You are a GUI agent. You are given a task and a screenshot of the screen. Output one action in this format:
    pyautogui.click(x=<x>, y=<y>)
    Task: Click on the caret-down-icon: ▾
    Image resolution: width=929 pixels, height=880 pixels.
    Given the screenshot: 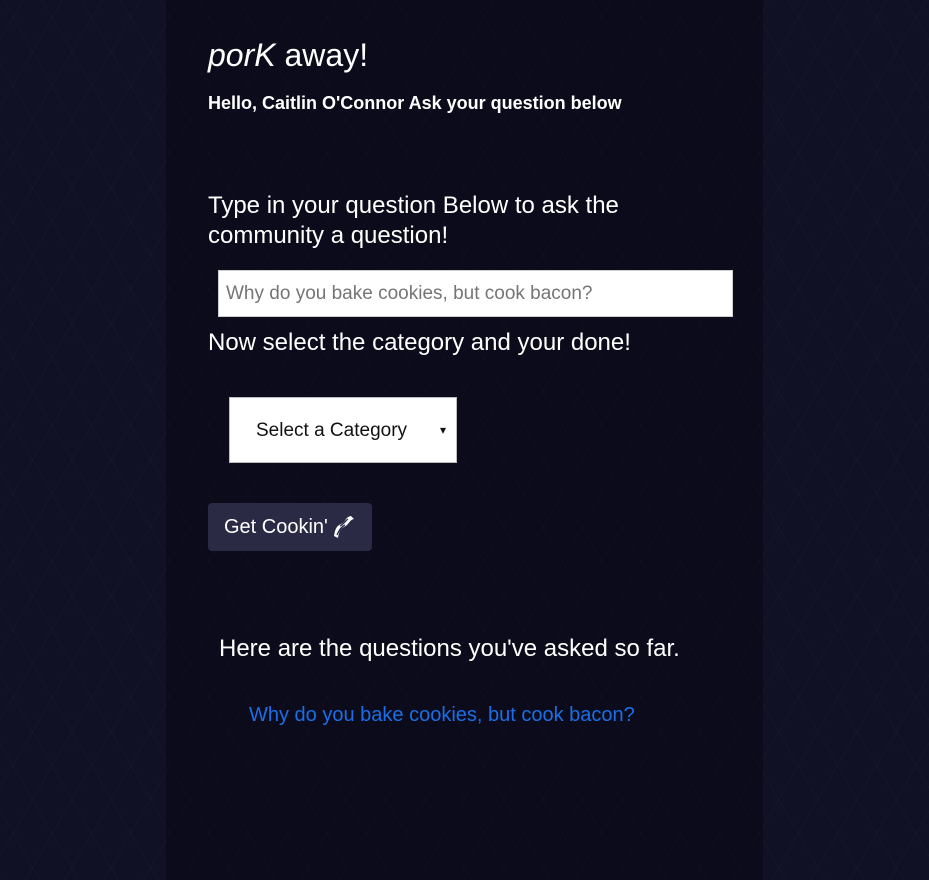 What is the action you would take?
    pyautogui.click(x=443, y=430)
    